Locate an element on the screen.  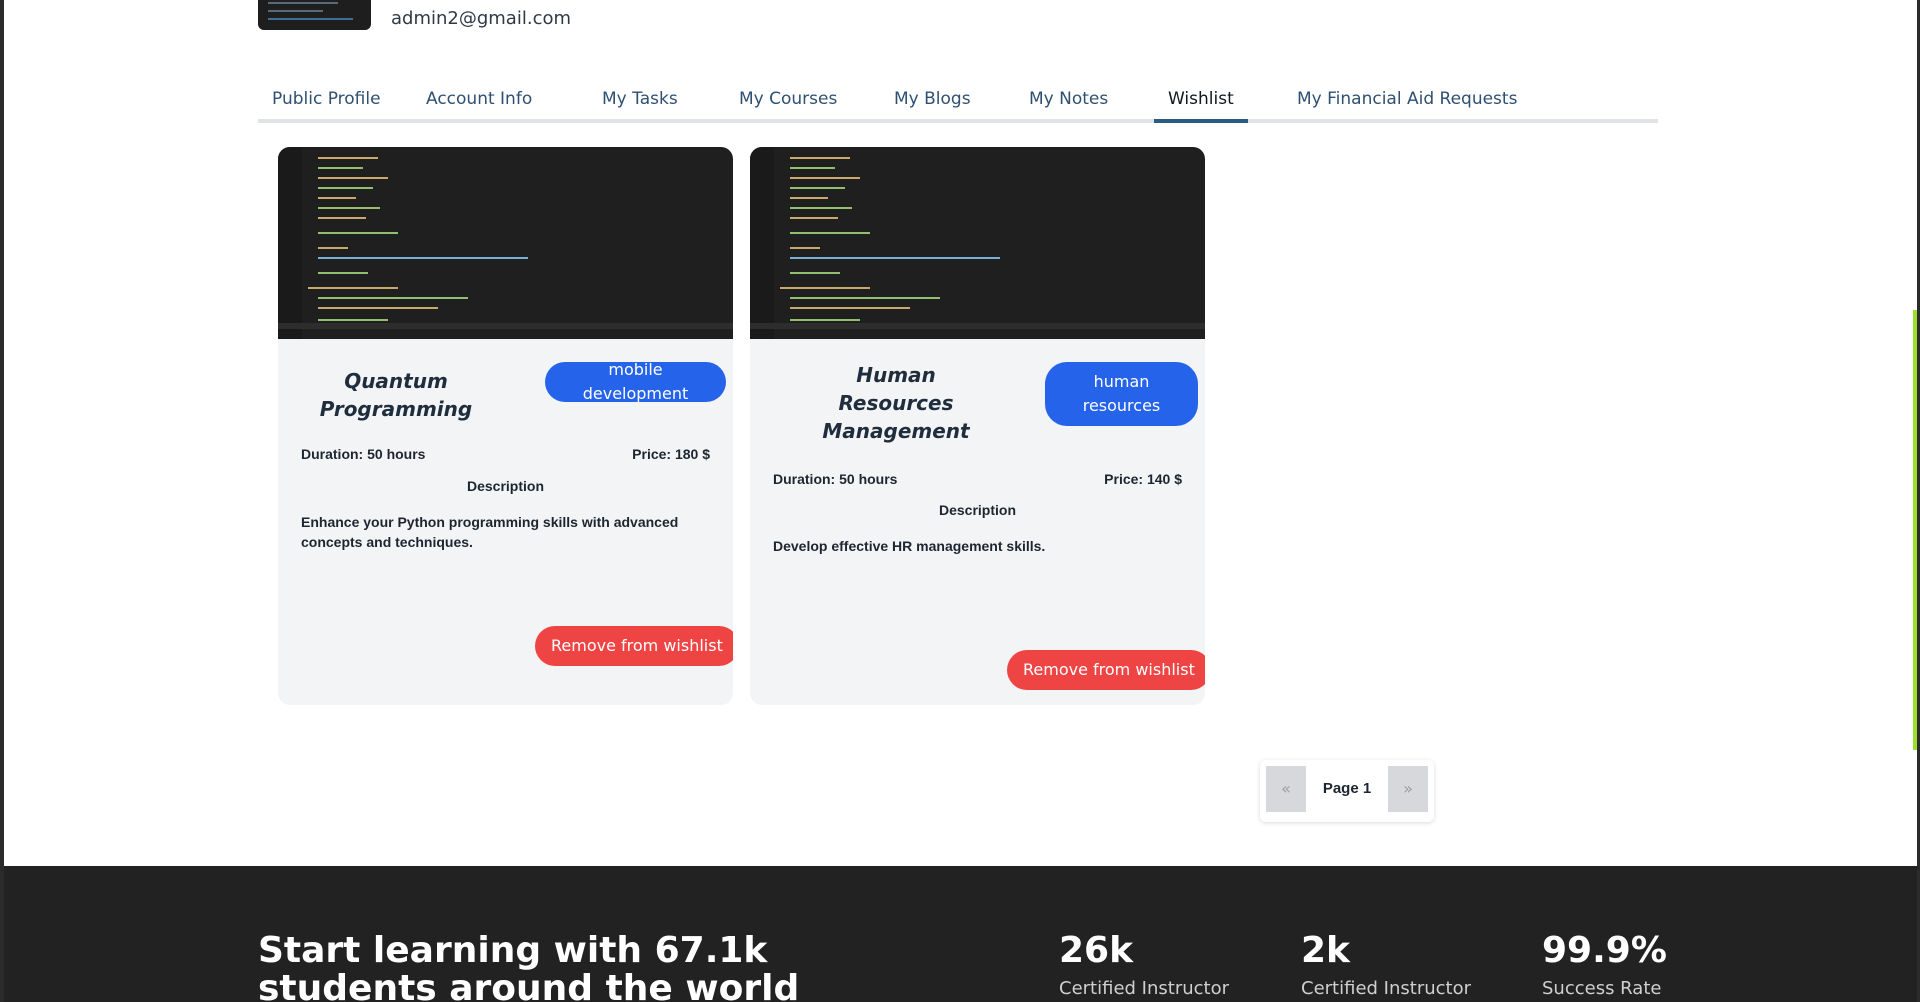
course-price: Price: 180 $ is located at coordinates (671, 454).